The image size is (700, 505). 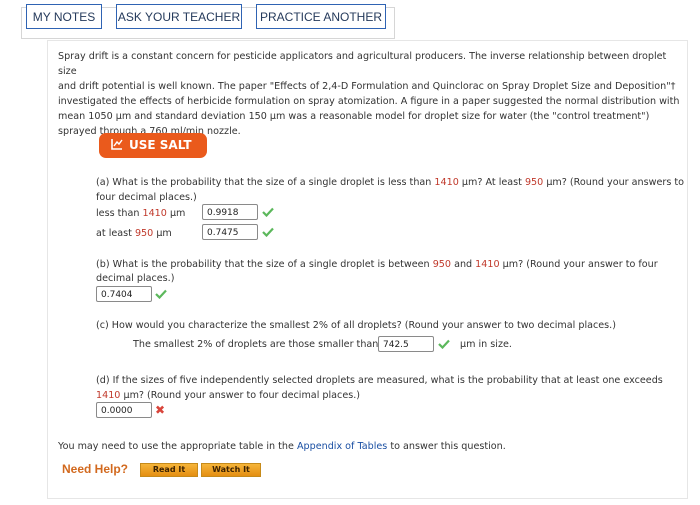 What do you see at coordinates (446, 182) in the screenshot?
I see `part-a-value-1410: 1410` at bounding box center [446, 182].